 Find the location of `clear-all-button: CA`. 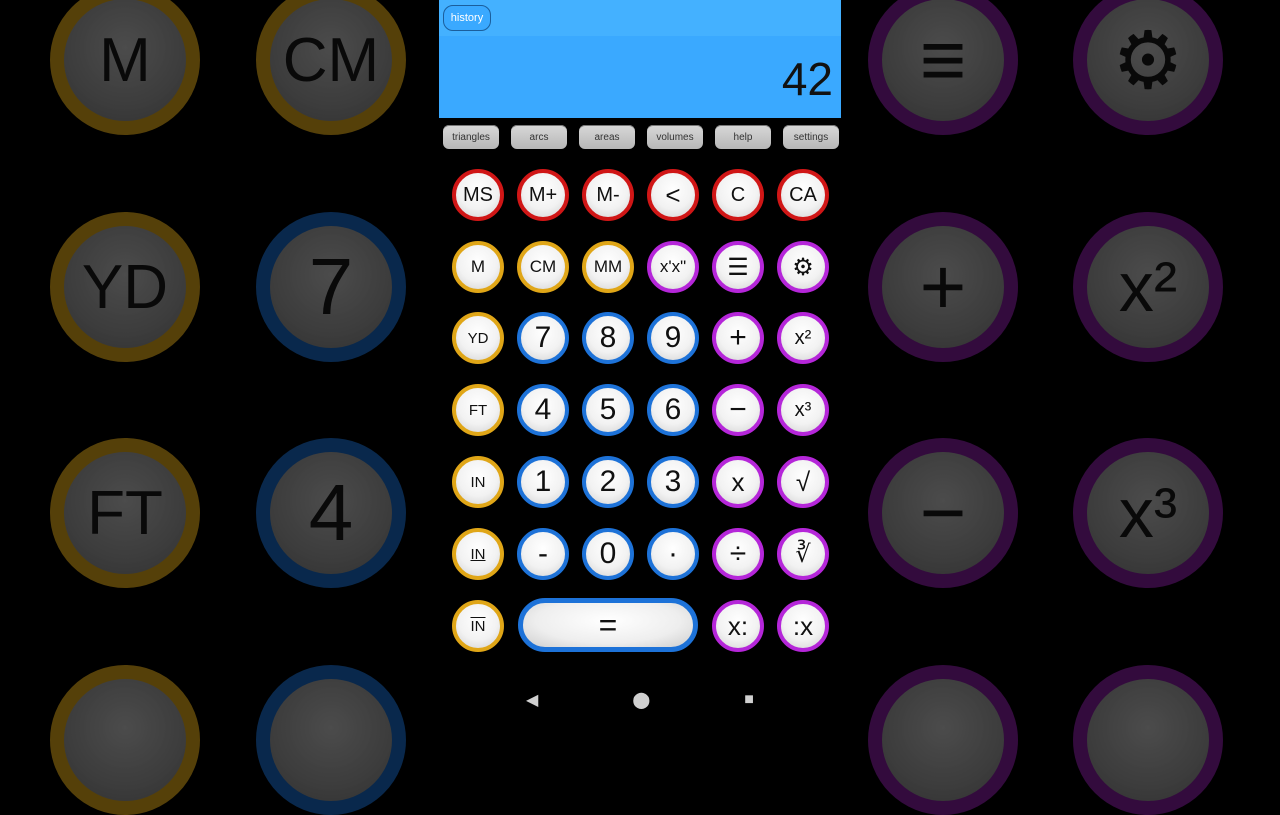

clear-all-button: CA is located at coordinates (803, 195).